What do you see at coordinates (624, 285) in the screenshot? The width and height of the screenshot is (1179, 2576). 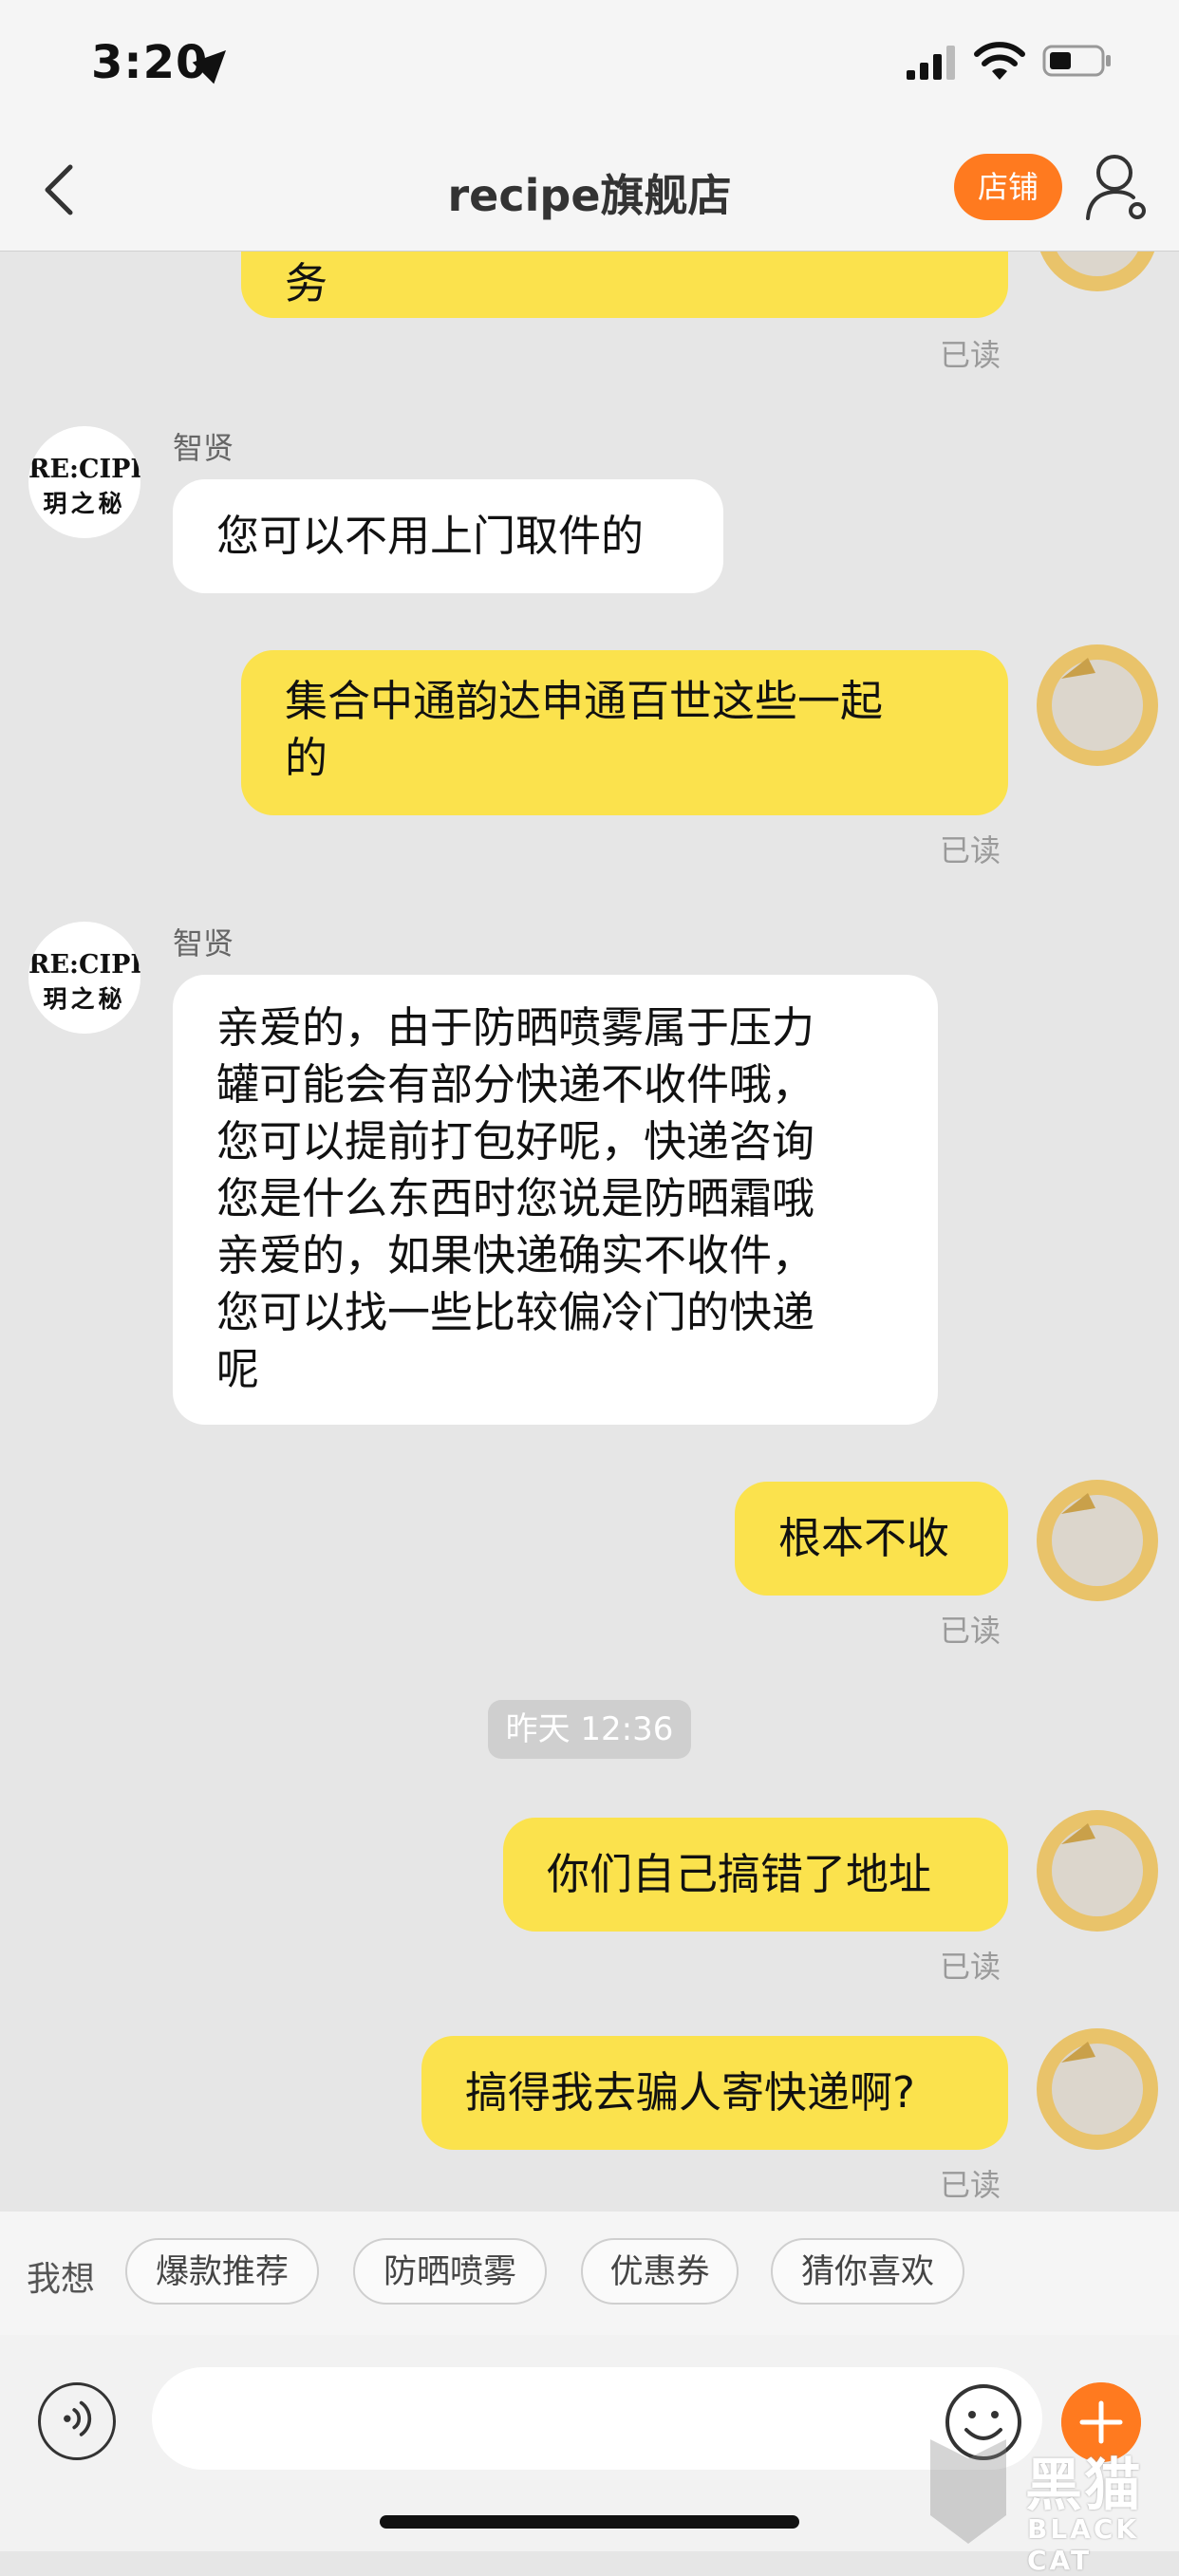 I see `message-bubble-outgoing: 务` at bounding box center [624, 285].